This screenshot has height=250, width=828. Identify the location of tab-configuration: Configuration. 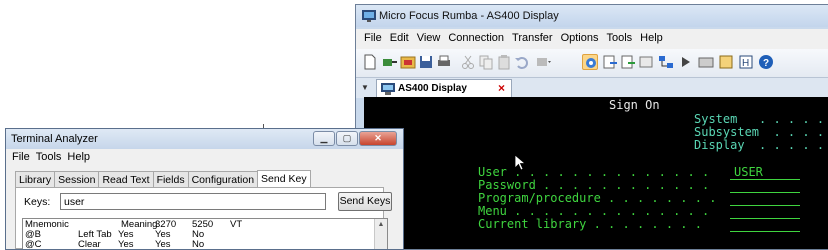
(223, 179).